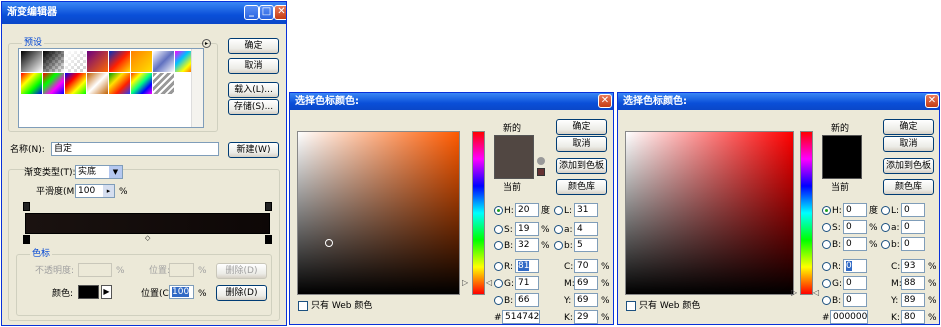 The width and height of the screenshot is (941, 327). What do you see at coordinates (913, 266) in the screenshot?
I see `c-input: 93` at bounding box center [913, 266].